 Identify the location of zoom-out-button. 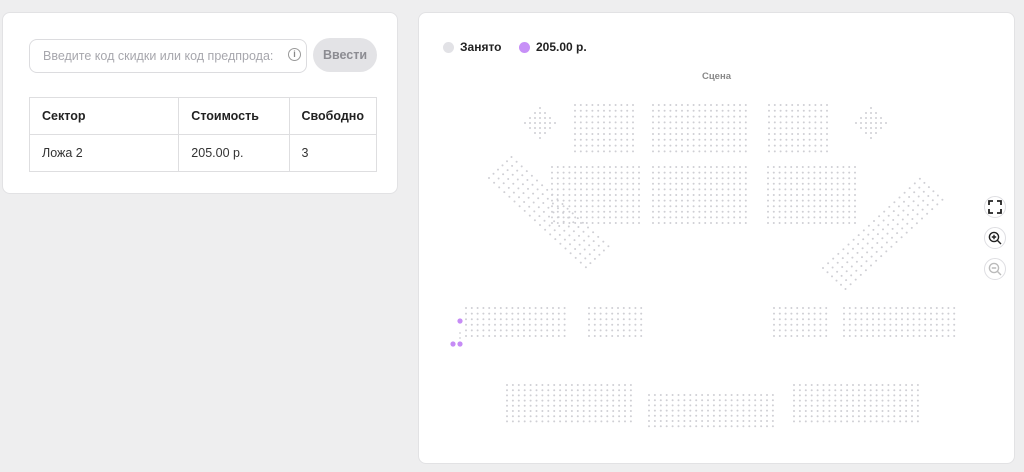
(995, 269).